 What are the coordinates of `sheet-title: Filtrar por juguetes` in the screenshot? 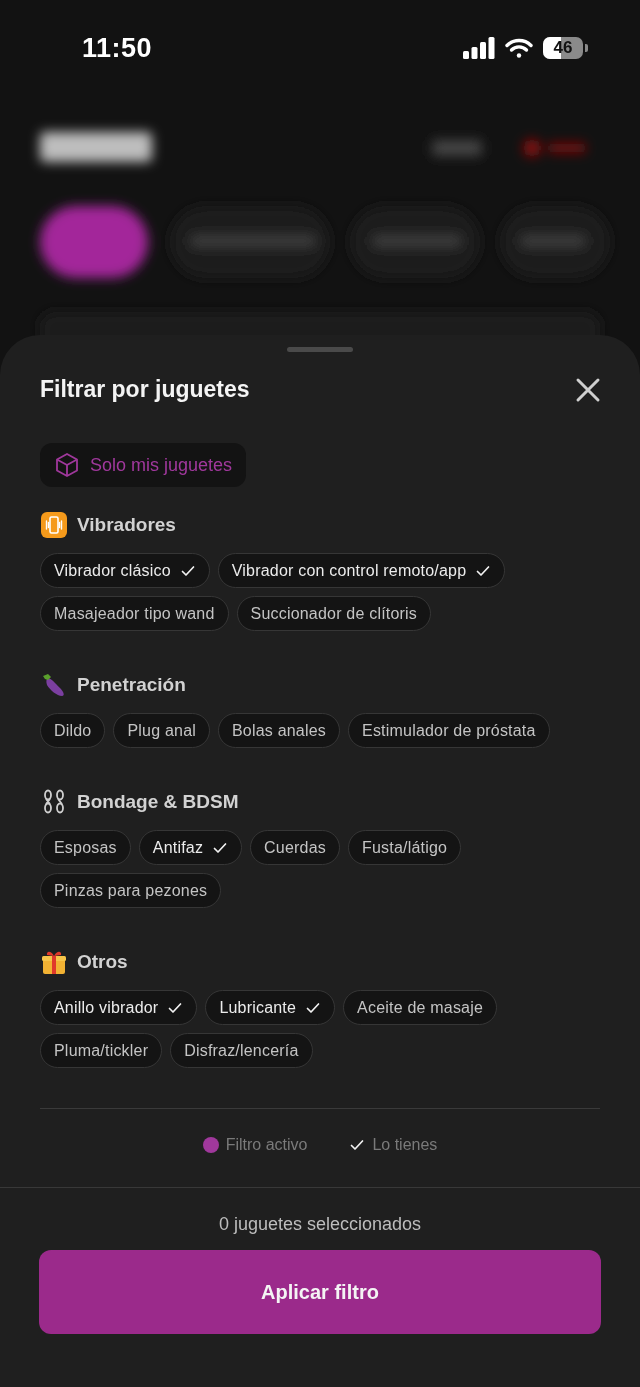 It's located at (145, 389).